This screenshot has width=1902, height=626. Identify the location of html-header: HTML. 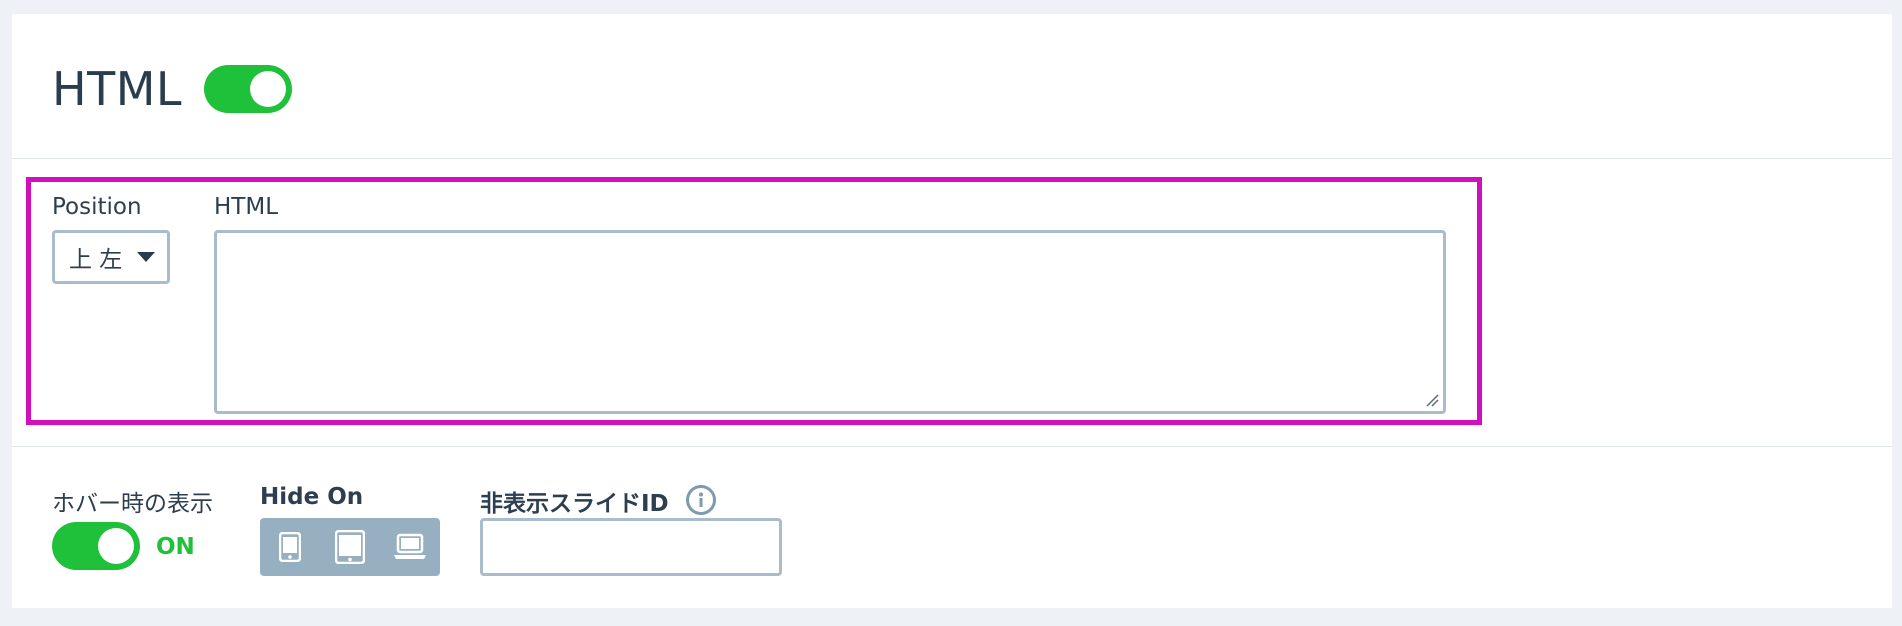
(172, 89).